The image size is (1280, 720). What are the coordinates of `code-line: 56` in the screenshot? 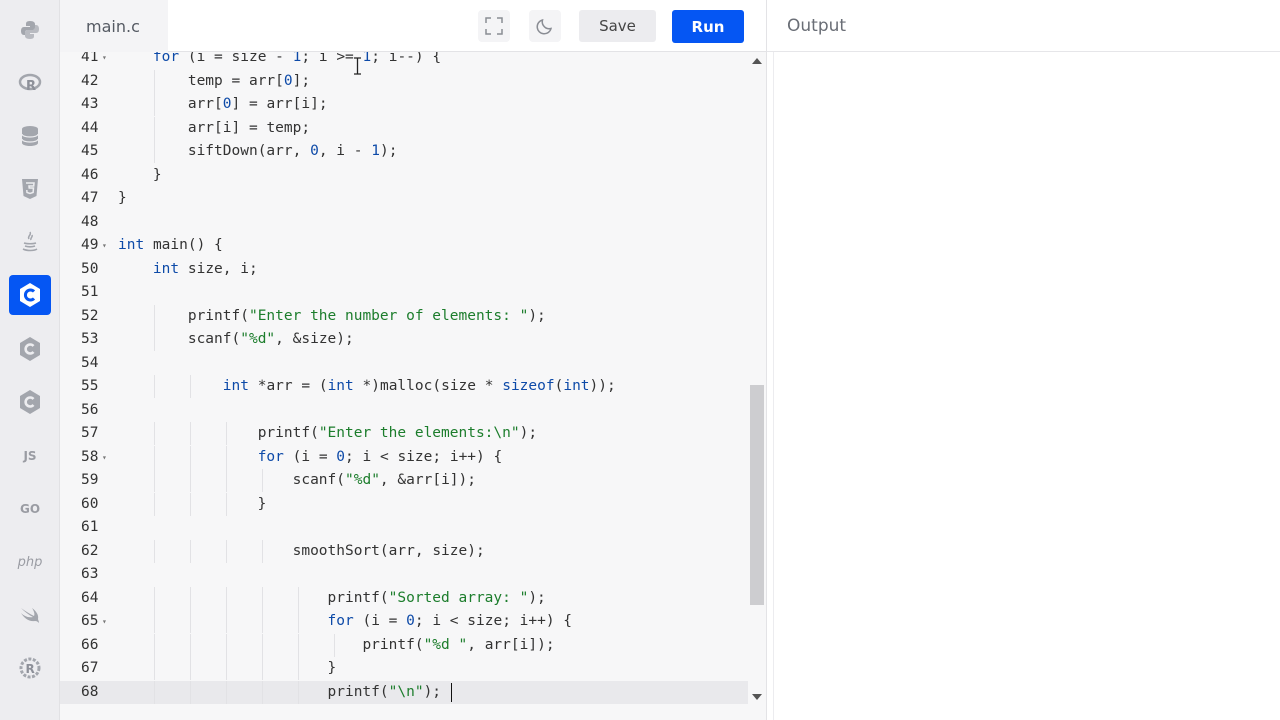 It's located at (404, 410).